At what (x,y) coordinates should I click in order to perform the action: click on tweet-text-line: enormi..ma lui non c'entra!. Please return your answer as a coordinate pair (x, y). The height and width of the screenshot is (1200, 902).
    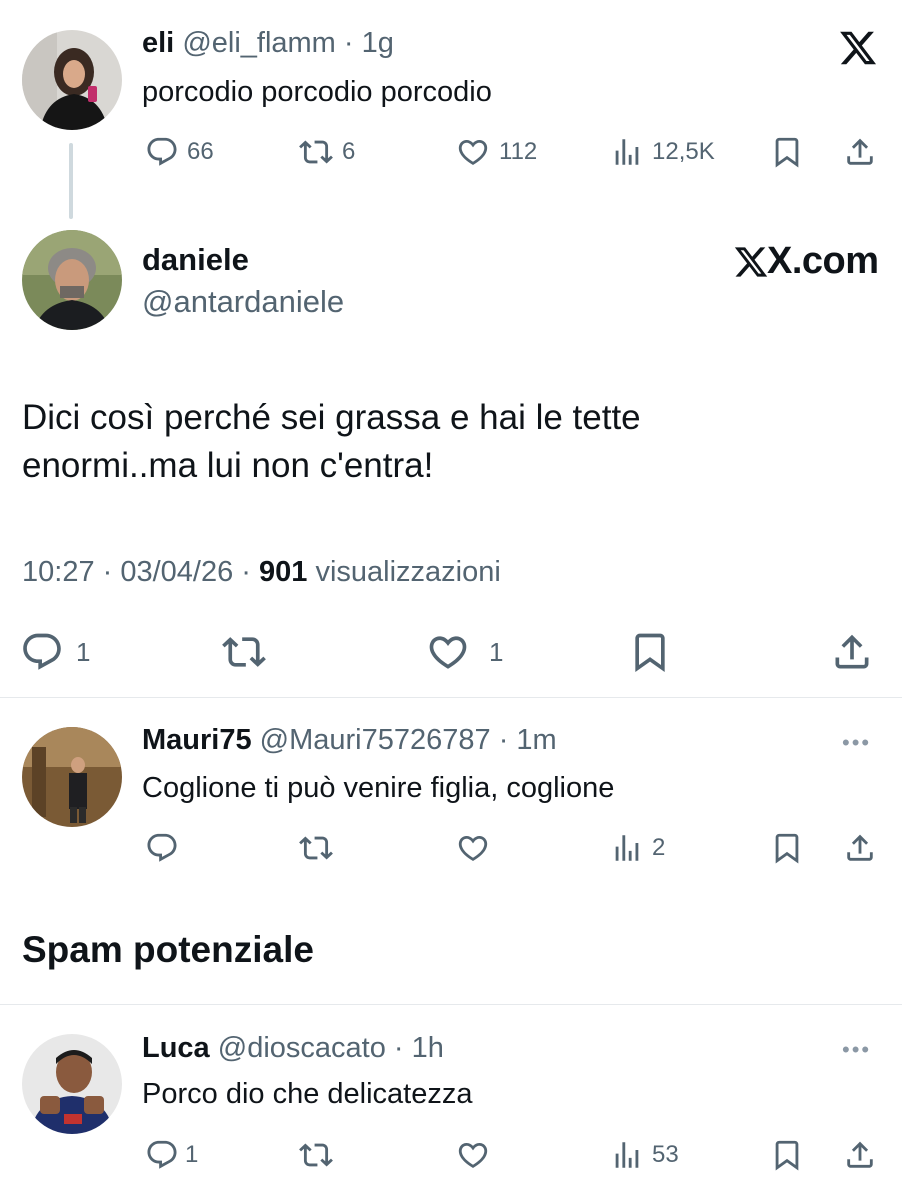
    Looking at the image, I should click on (228, 465).